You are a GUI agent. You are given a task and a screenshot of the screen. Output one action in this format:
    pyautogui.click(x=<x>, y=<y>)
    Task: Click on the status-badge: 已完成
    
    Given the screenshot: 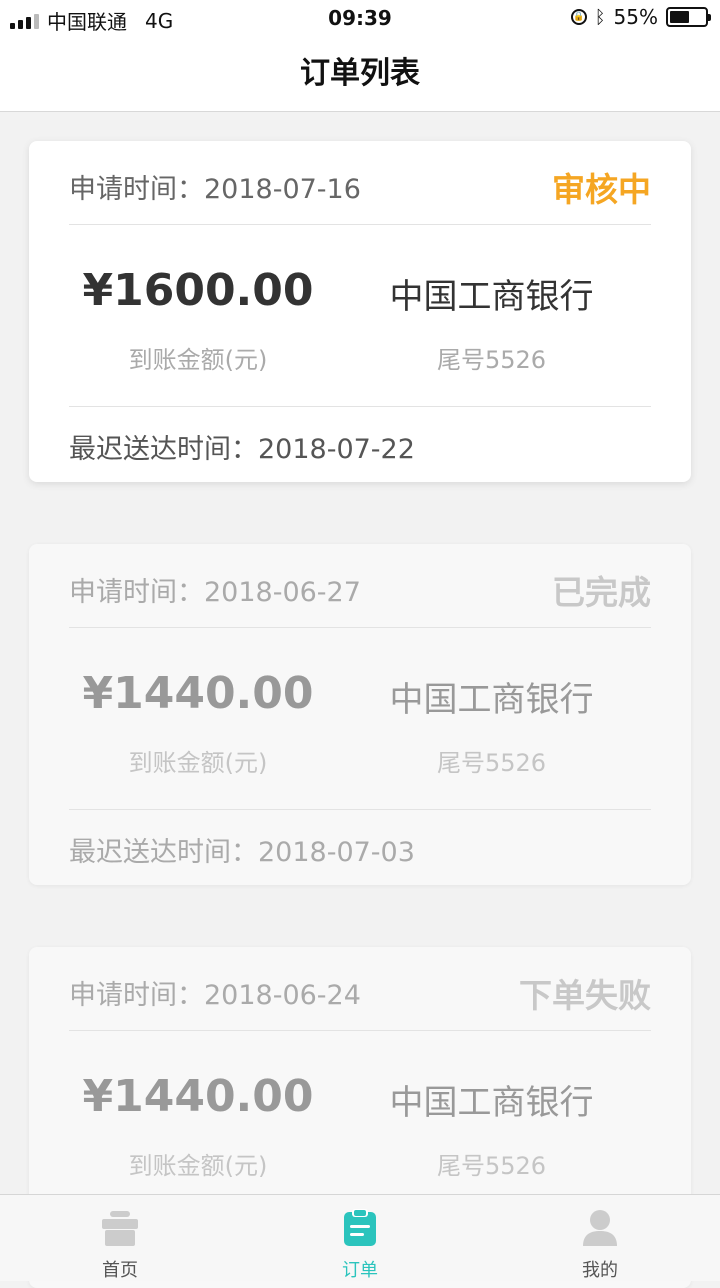 What is the action you would take?
    pyautogui.click(x=601, y=592)
    